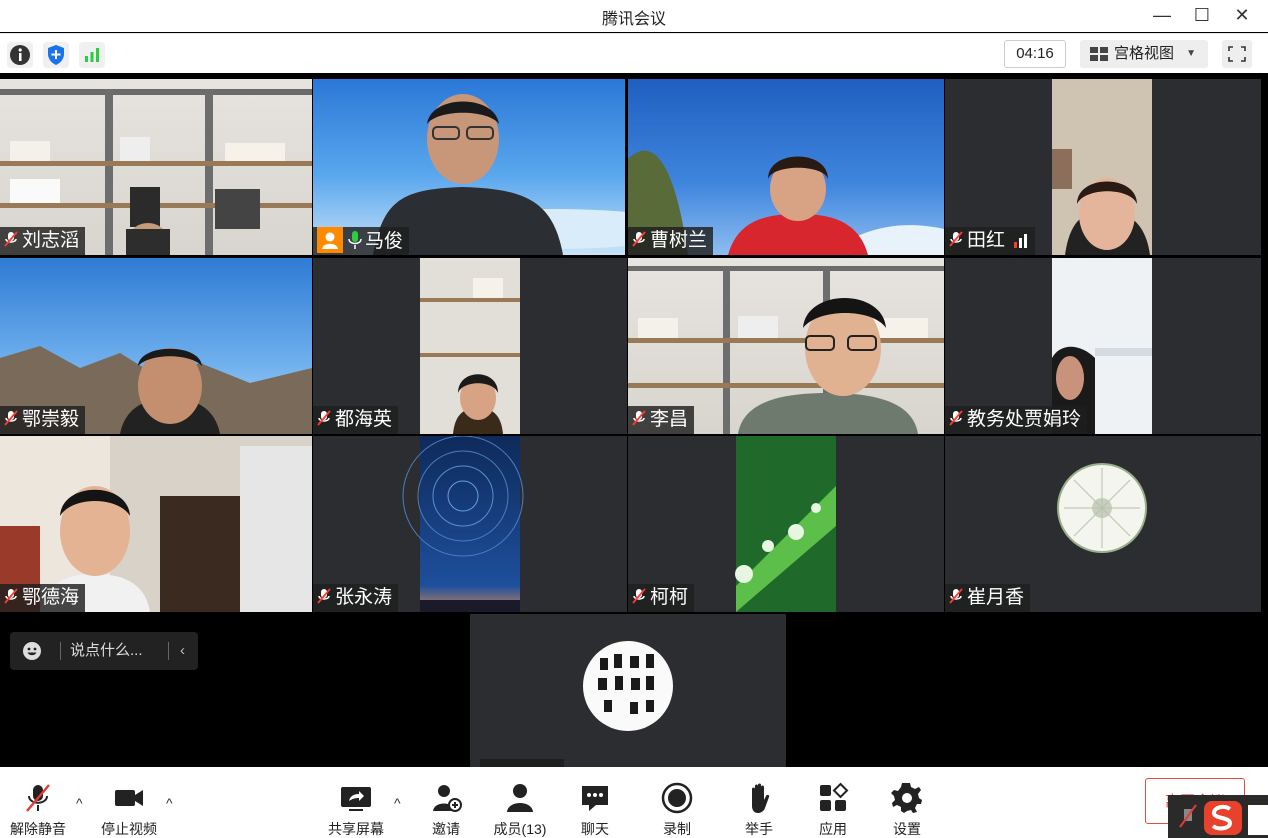 The image size is (1268, 838). I want to click on share-screen-button: 共享屏幕, so click(356, 802).